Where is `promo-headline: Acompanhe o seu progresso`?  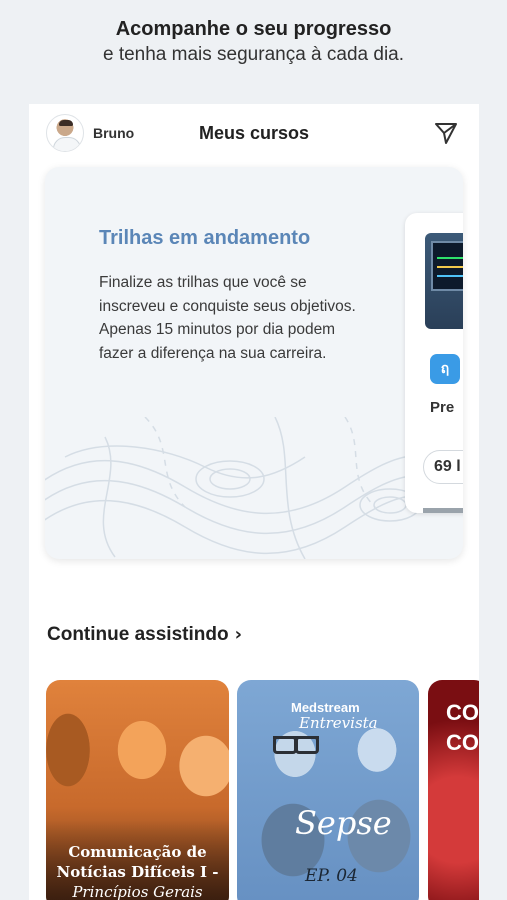 promo-headline: Acompanhe o seu progresso is located at coordinates (253, 29).